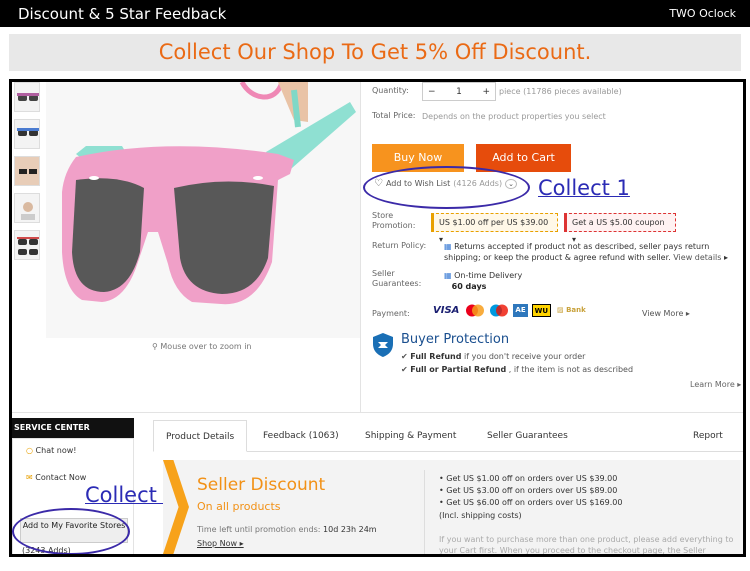 This screenshot has width=750, height=571. Describe the element at coordinates (458, 369) in the screenshot. I see `bp-line-2-bold: Full or Partial Refund` at that location.